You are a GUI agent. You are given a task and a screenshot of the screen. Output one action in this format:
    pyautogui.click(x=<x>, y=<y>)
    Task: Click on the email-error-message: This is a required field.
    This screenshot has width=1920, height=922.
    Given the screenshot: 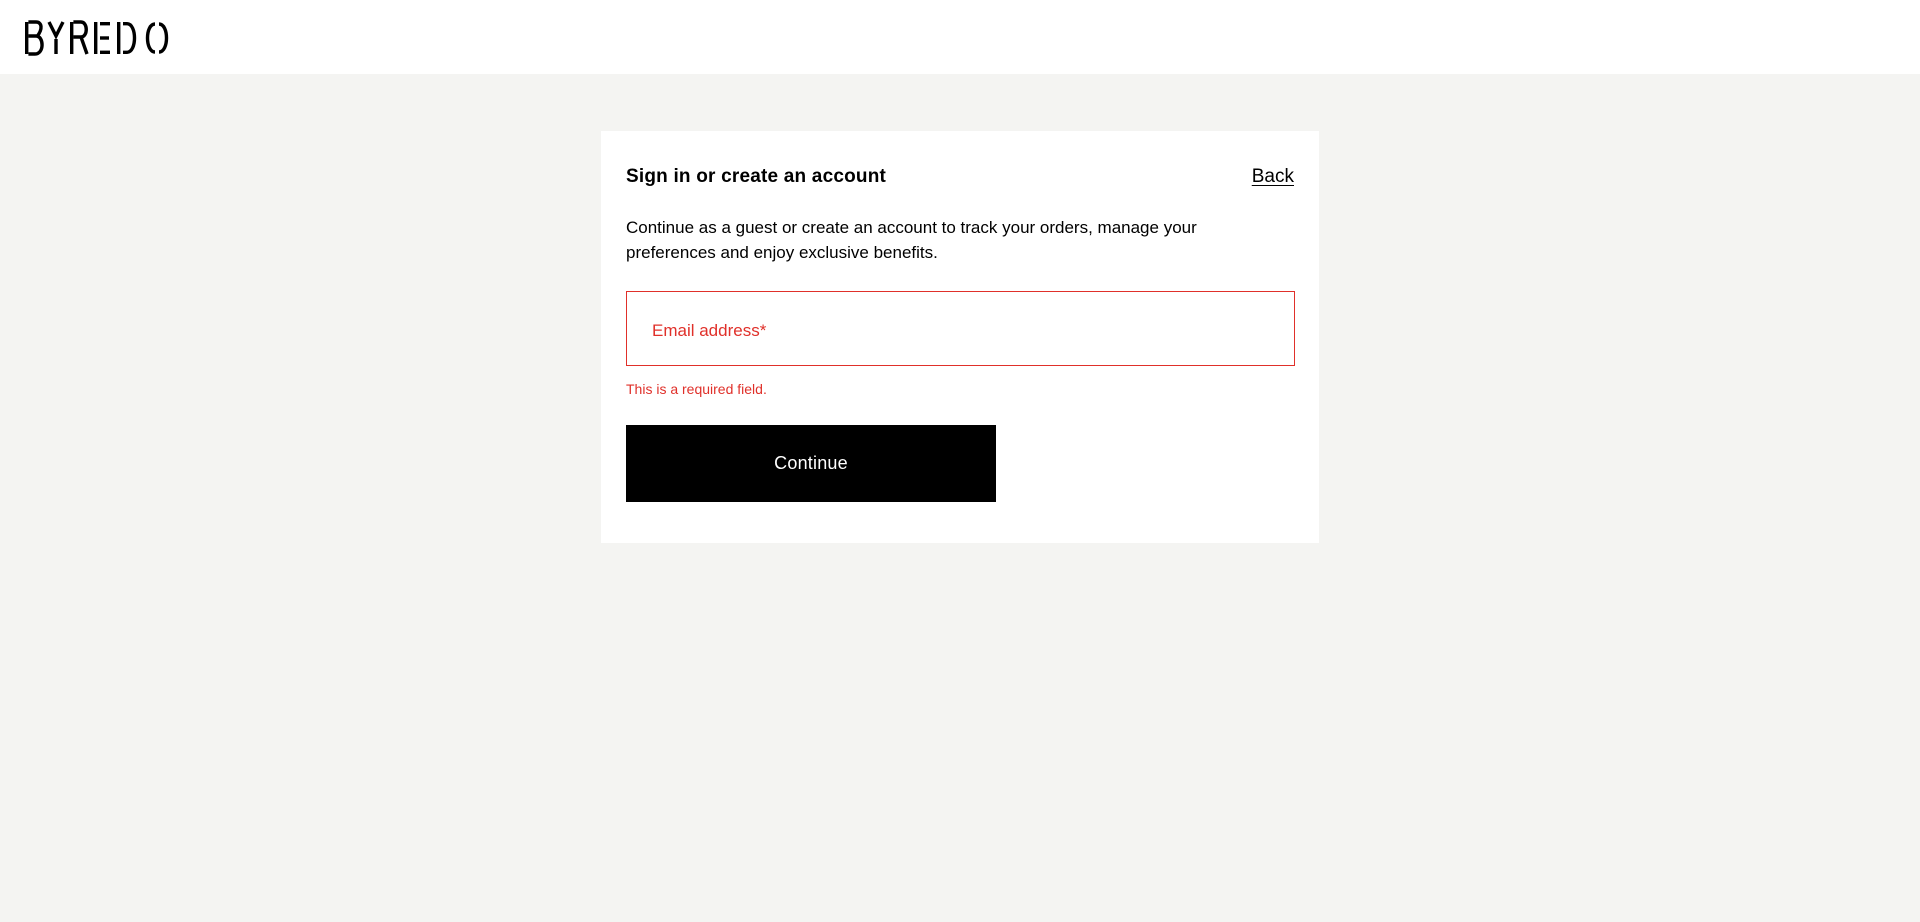 What is the action you would take?
    pyautogui.click(x=696, y=389)
    